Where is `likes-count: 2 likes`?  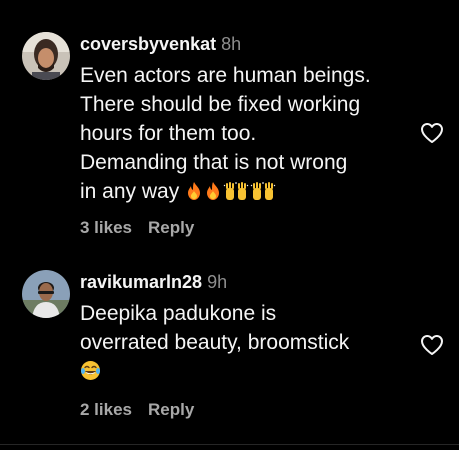
likes-count: 2 likes is located at coordinates (106, 409).